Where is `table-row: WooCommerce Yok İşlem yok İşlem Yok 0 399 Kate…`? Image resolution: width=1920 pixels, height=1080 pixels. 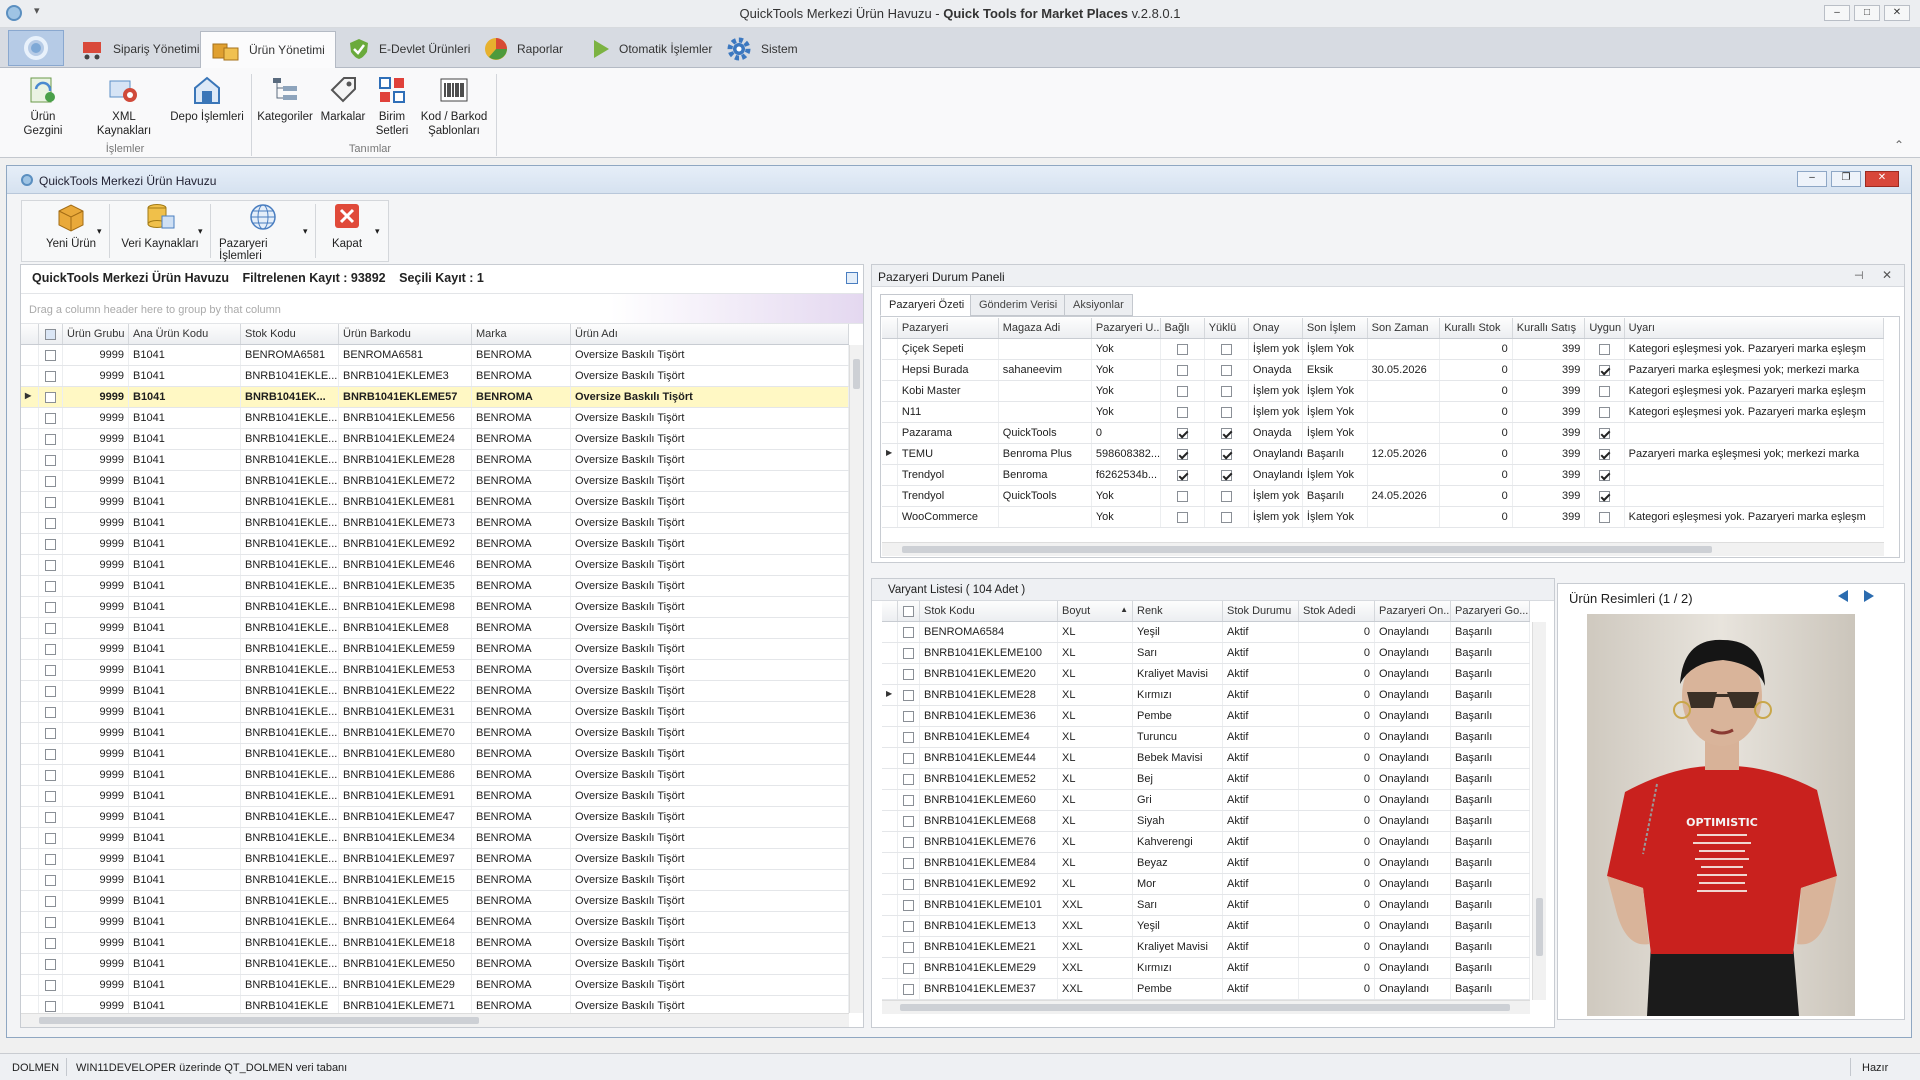 table-row: WooCommerce Yok İşlem yok İşlem Yok 0 399 Kate… is located at coordinates (1383, 517).